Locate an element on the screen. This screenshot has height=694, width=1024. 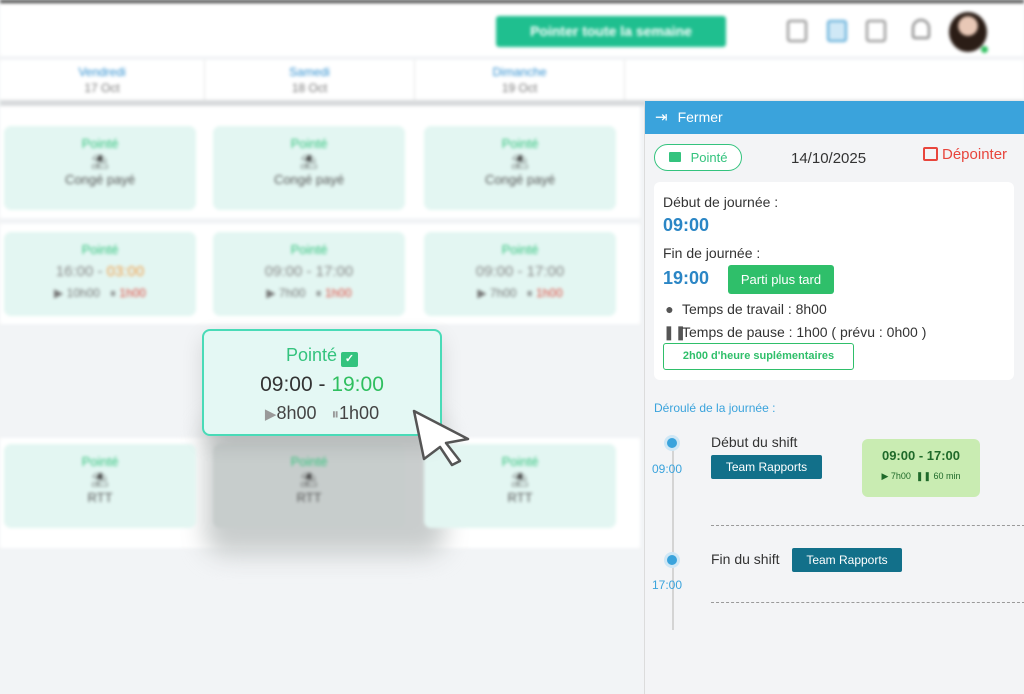
cell-time: 16:00 - 03:00 is located at coordinates (100, 271).